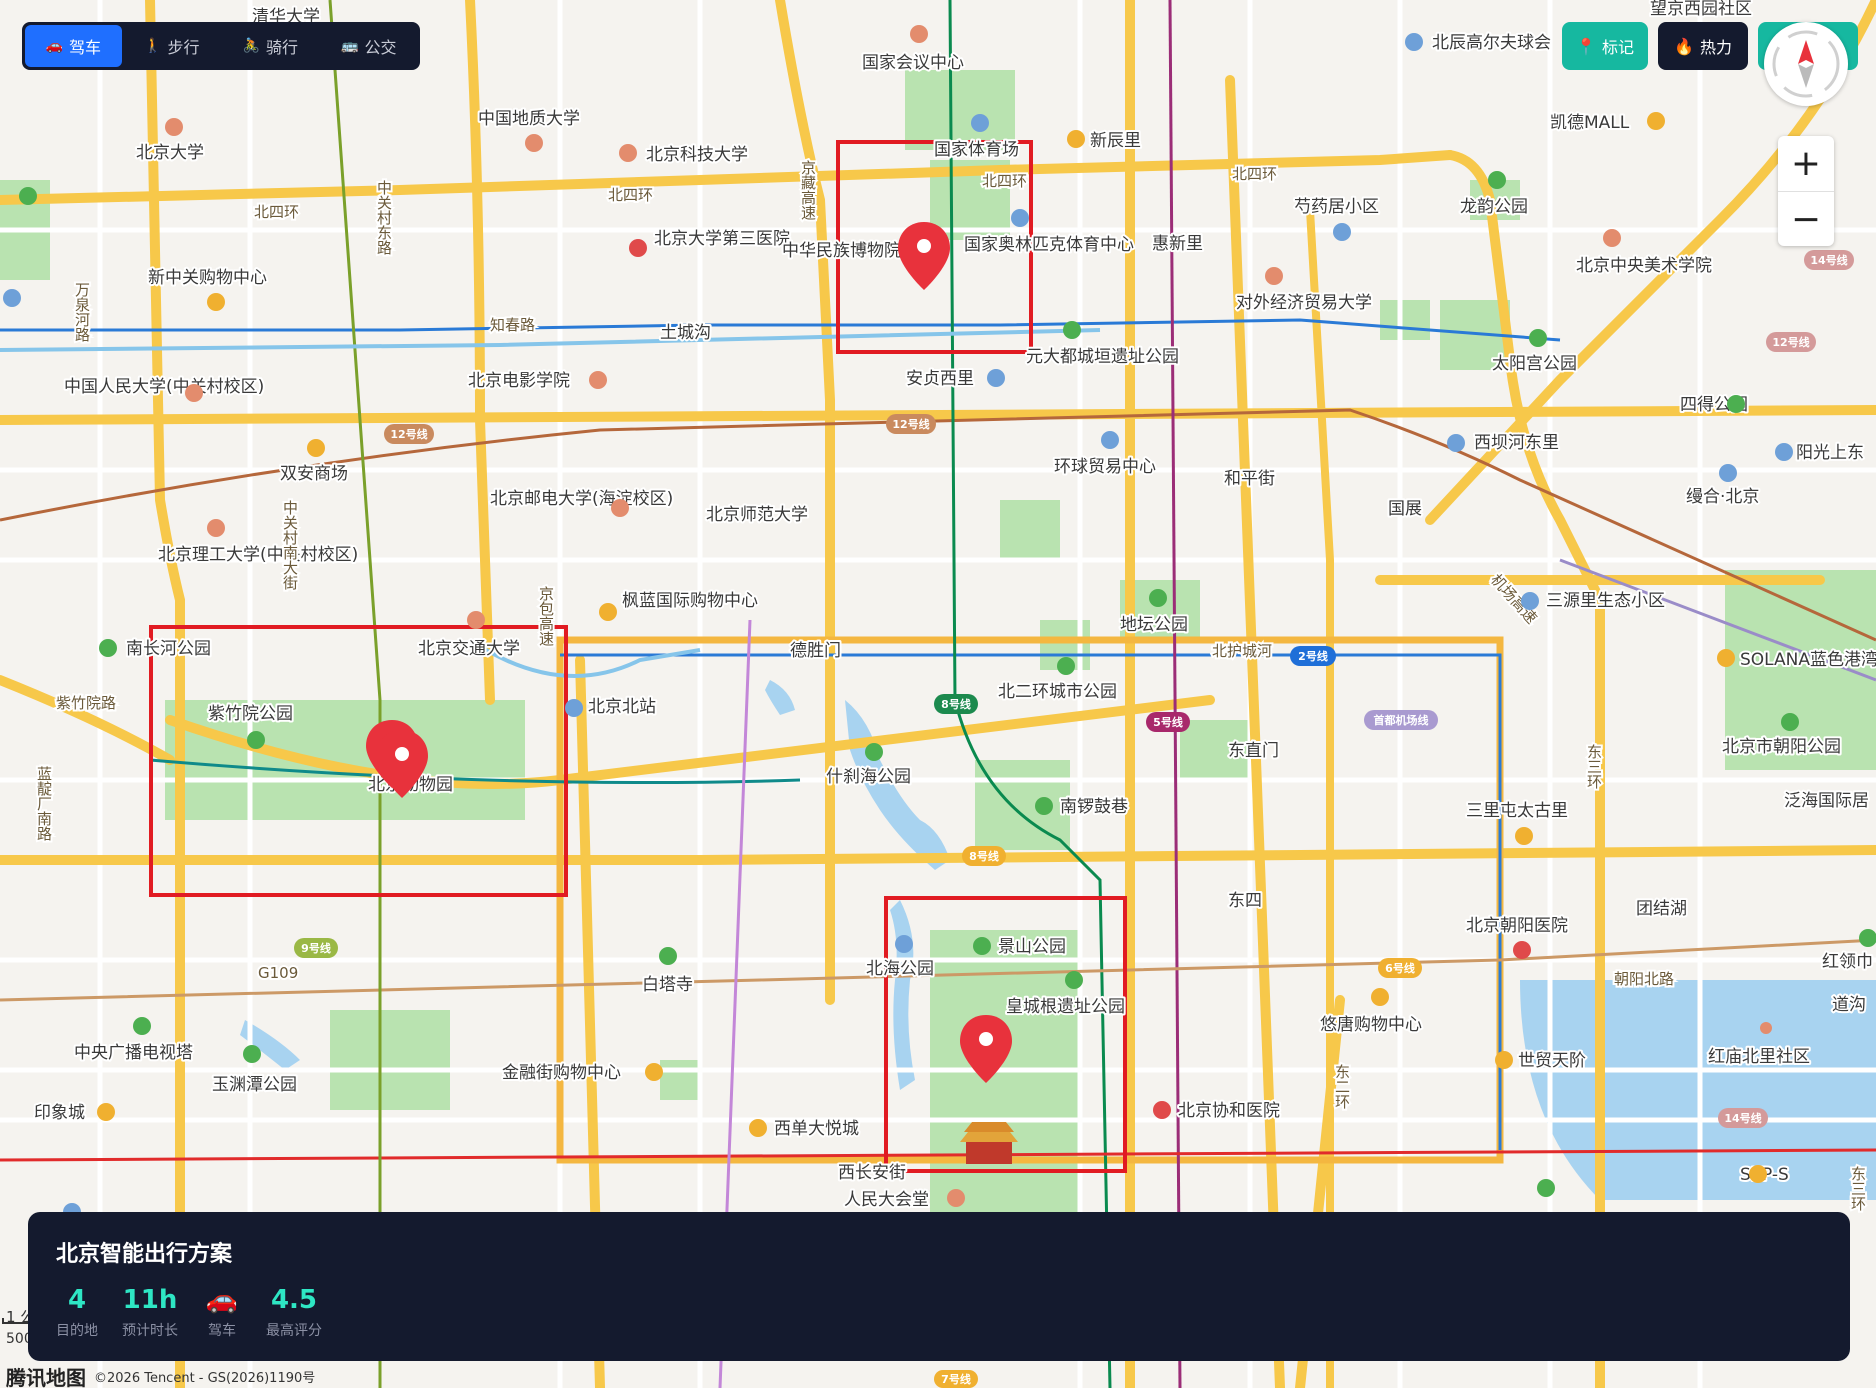 This screenshot has height=1388, width=1876. What do you see at coordinates (1806, 218) in the screenshot?
I see `zoom-out-button: −` at bounding box center [1806, 218].